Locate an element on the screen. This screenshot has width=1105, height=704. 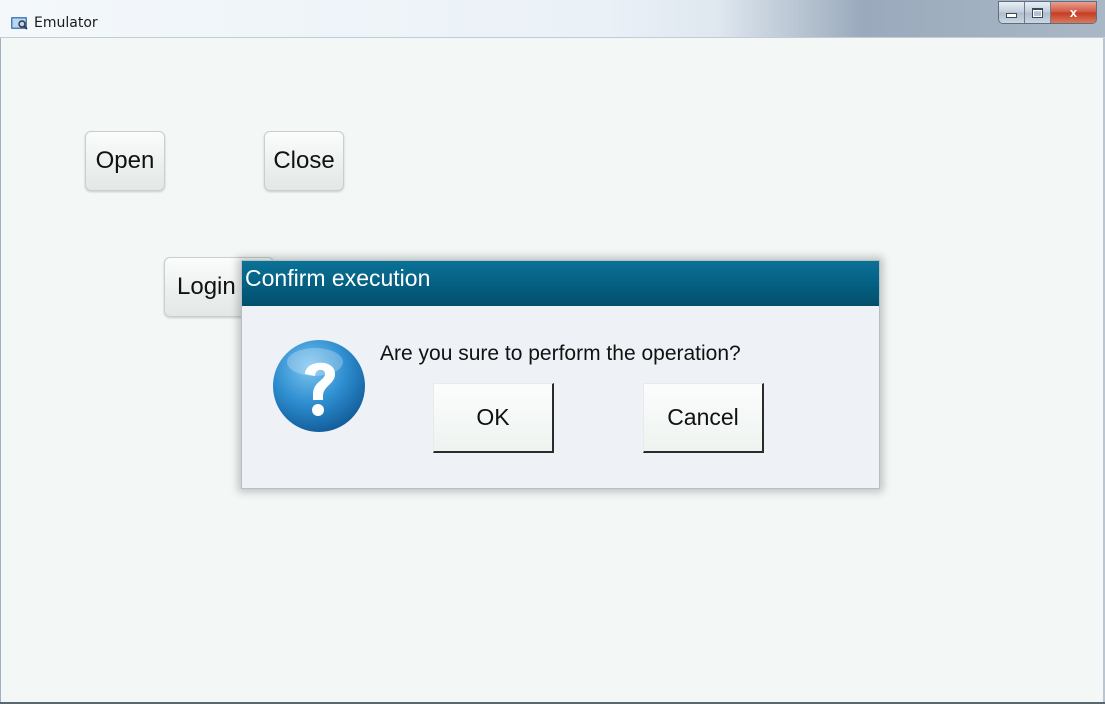
dialog-message: Are you sure to perform the operation? is located at coordinates (560, 353).